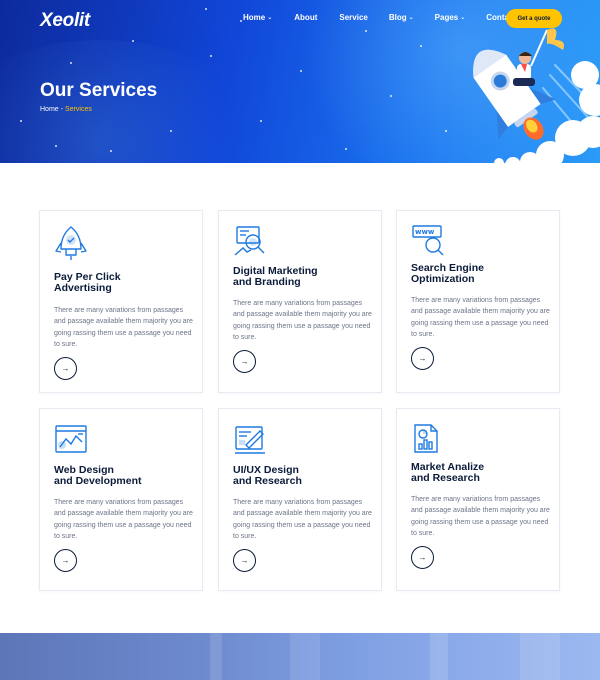 This screenshot has width=600, height=680. What do you see at coordinates (71, 243) in the screenshot?
I see `rocket-icon` at bounding box center [71, 243].